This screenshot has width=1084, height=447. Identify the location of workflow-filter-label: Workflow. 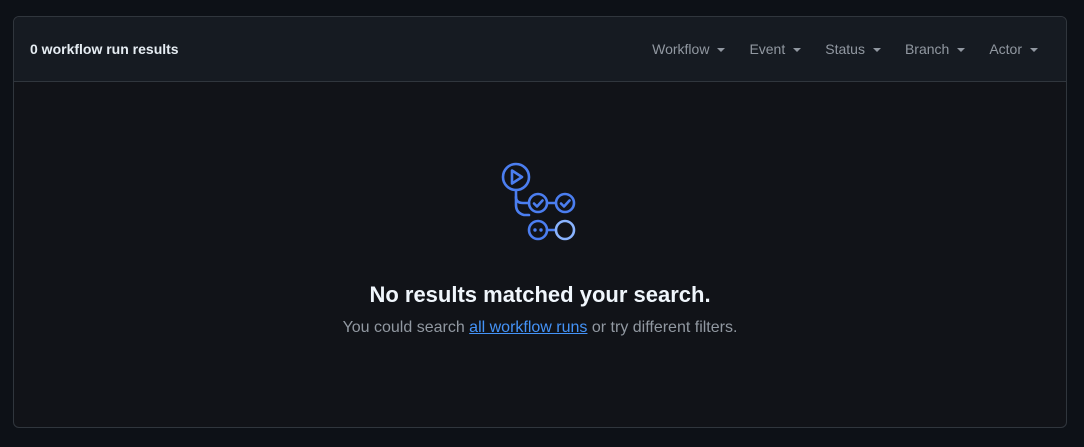
(681, 49).